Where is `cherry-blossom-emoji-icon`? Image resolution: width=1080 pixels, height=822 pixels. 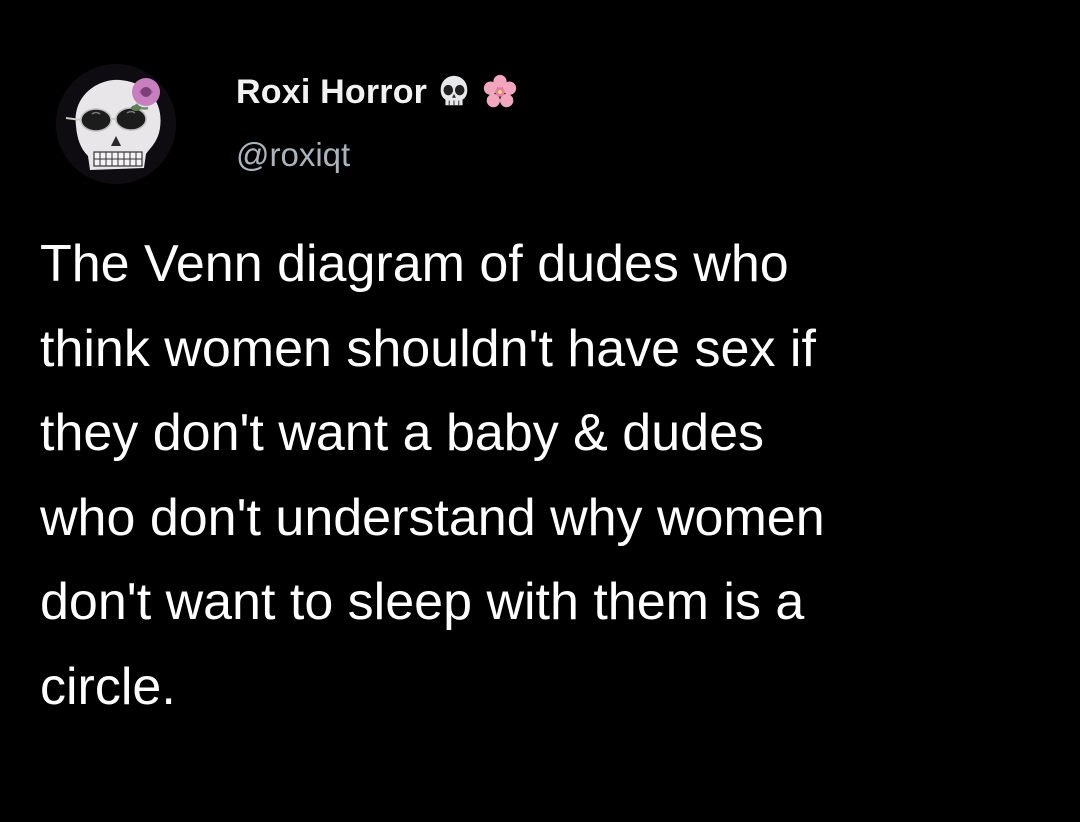 cherry-blossom-emoji-icon is located at coordinates (500, 92).